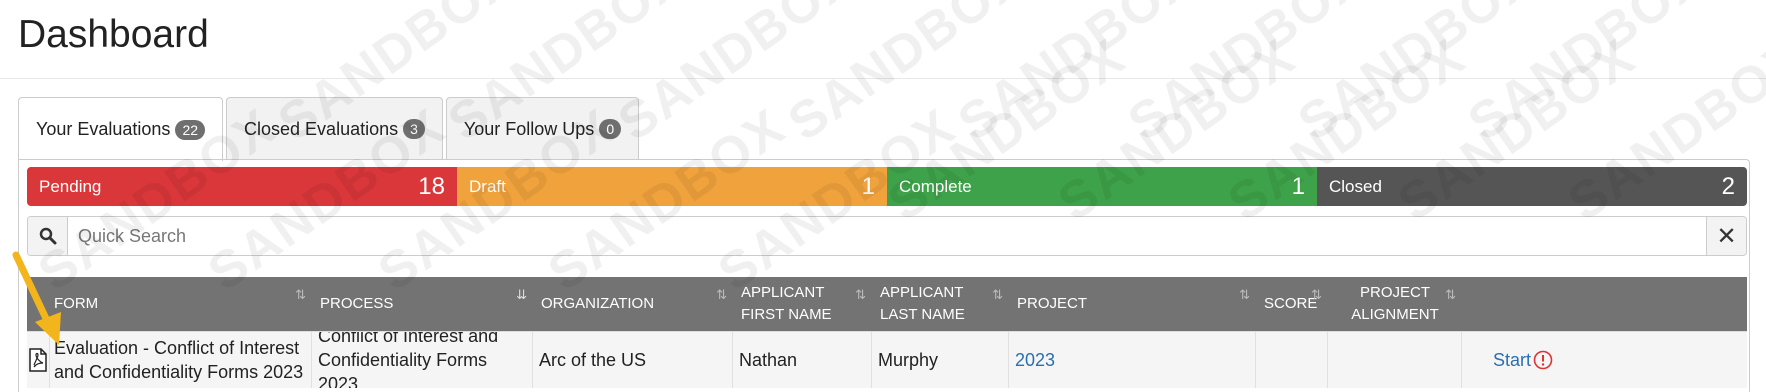  Describe the element at coordinates (1052, 303) in the screenshot. I see `column-header-label: Project` at that location.